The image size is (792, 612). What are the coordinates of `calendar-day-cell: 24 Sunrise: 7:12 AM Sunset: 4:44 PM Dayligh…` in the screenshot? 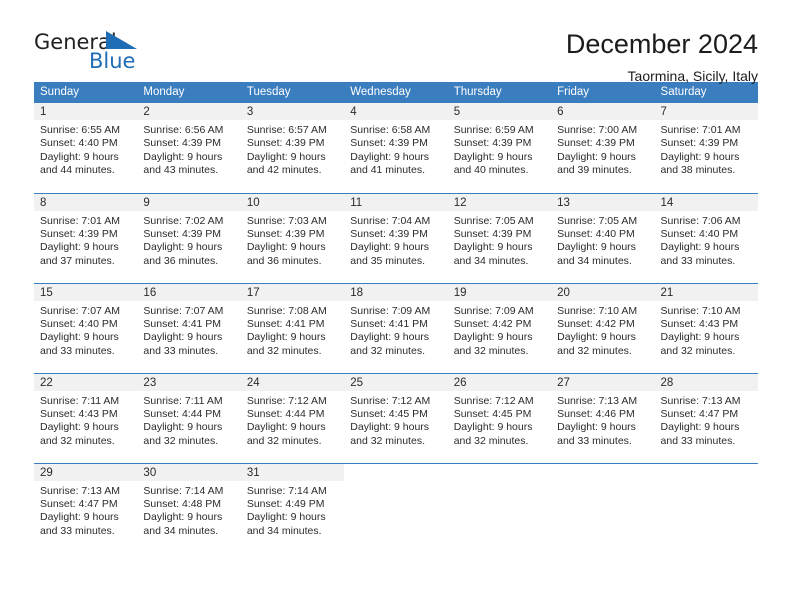 It's located at (292, 417).